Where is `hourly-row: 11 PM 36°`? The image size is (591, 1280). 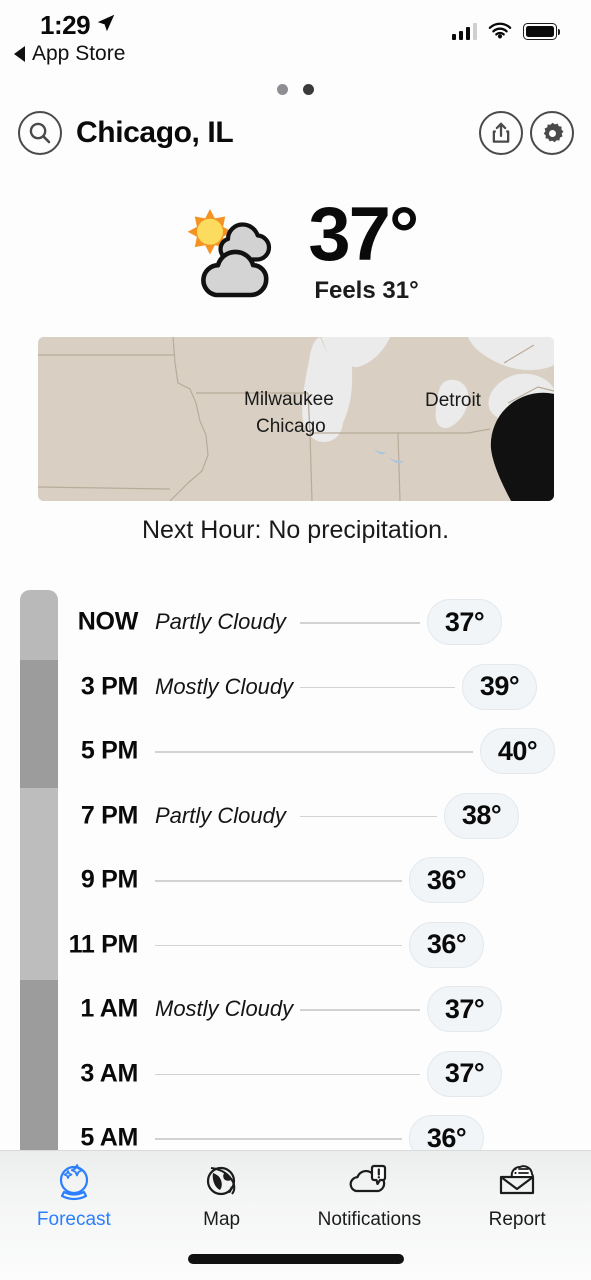 hourly-row: 11 PM 36° is located at coordinates (295, 945).